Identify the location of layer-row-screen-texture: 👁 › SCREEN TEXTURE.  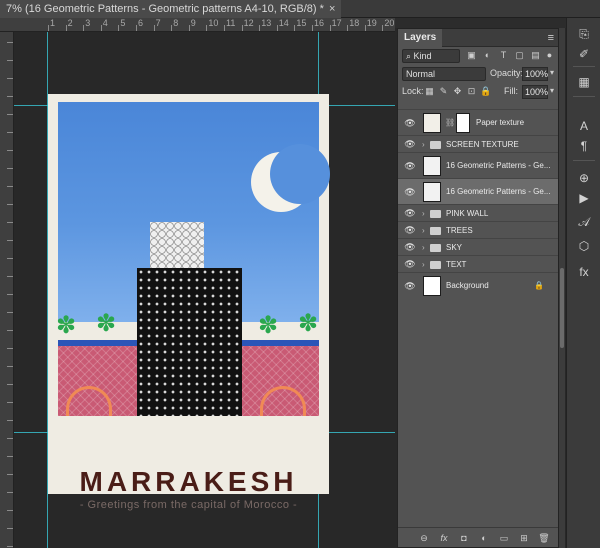
(478, 143).